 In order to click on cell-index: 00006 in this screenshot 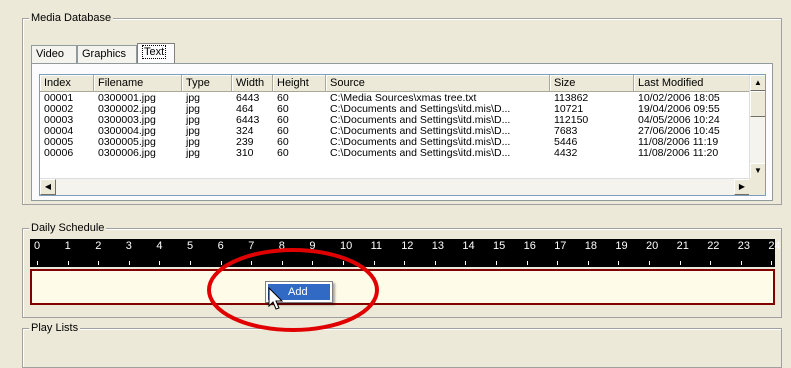, I will do `click(59, 153)`.